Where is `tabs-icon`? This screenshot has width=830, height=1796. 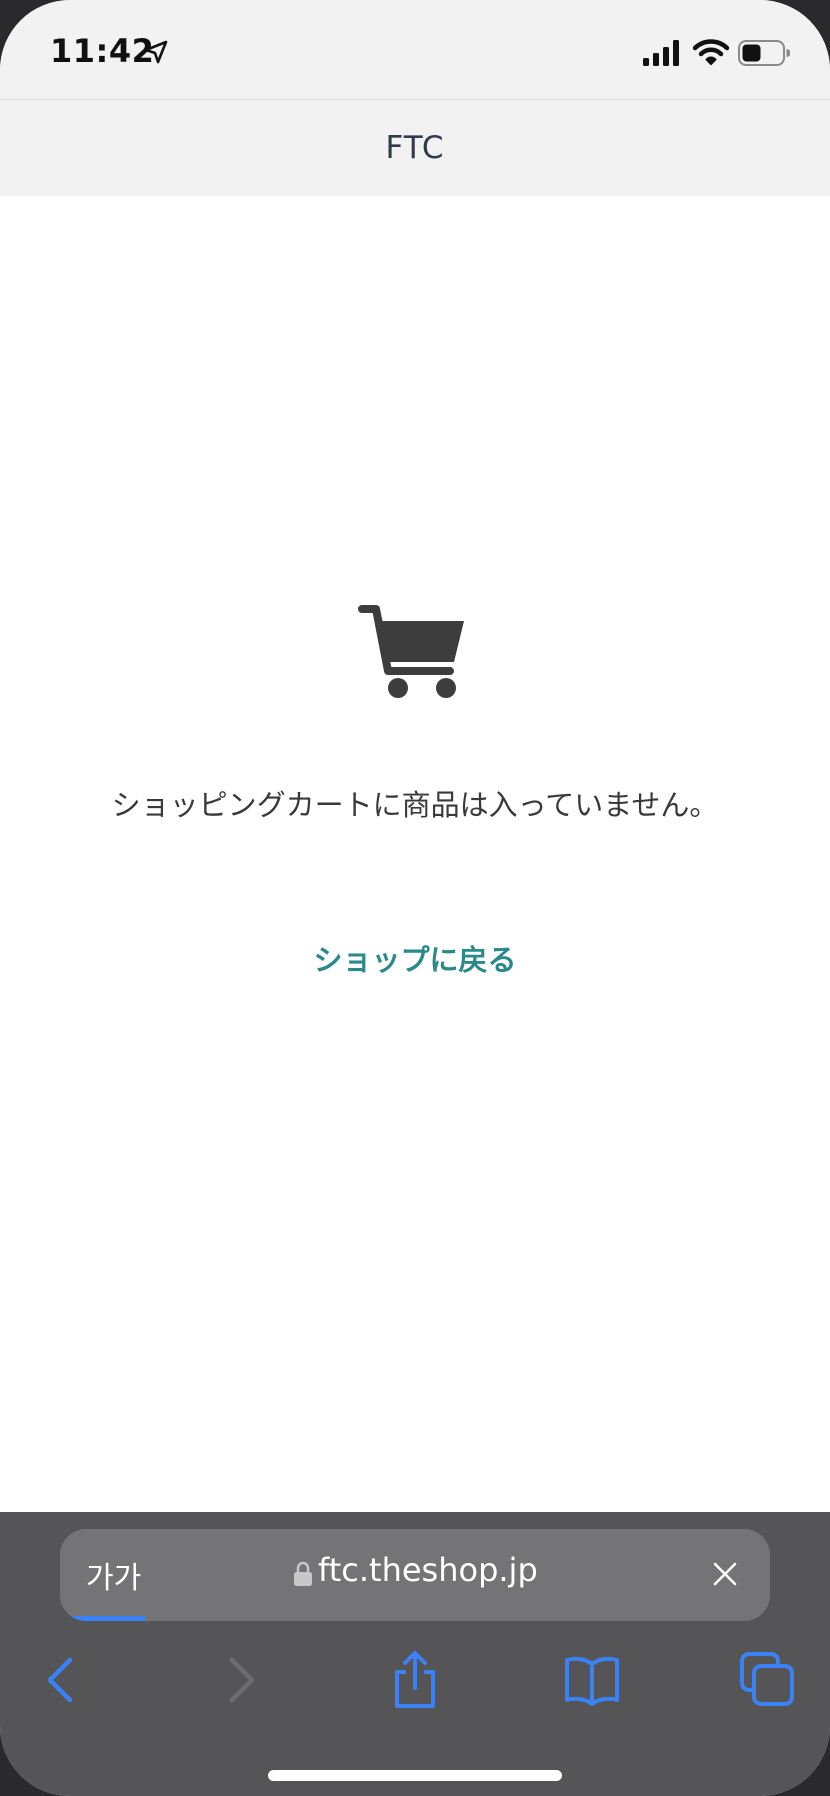
tabs-icon is located at coordinates (768, 1680).